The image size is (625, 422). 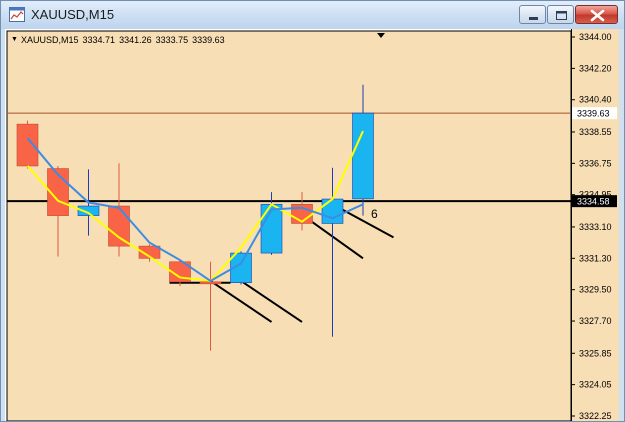 What do you see at coordinates (595, 290) in the screenshot?
I see `price-tick-label: 3329.50` at bounding box center [595, 290].